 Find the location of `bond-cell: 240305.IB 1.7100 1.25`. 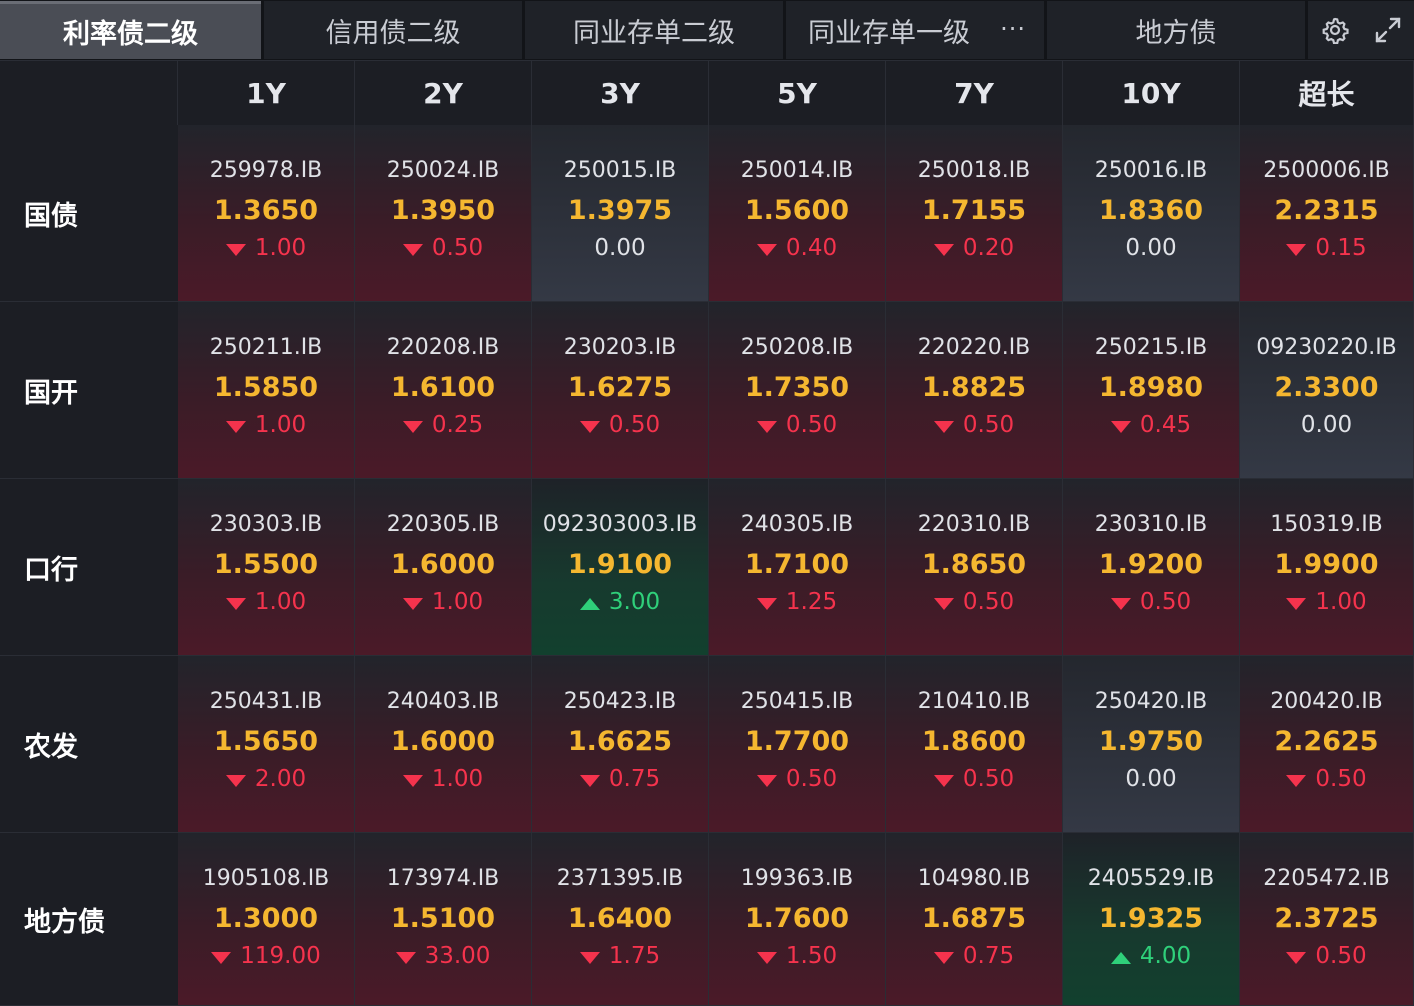

bond-cell: 240305.IB 1.7100 1.25 is located at coordinates (797, 567).